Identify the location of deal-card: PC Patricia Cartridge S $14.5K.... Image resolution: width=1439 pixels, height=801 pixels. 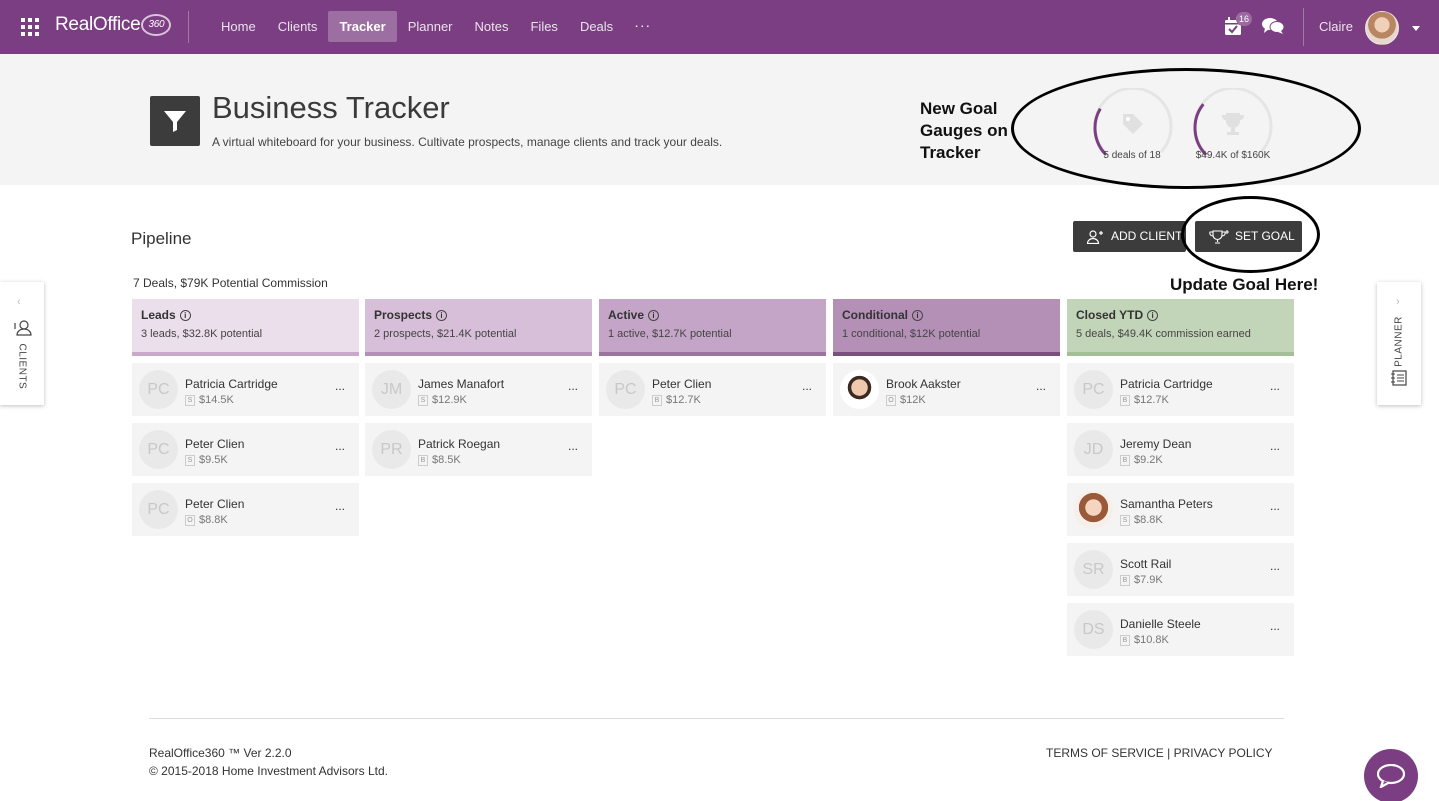
(245, 389).